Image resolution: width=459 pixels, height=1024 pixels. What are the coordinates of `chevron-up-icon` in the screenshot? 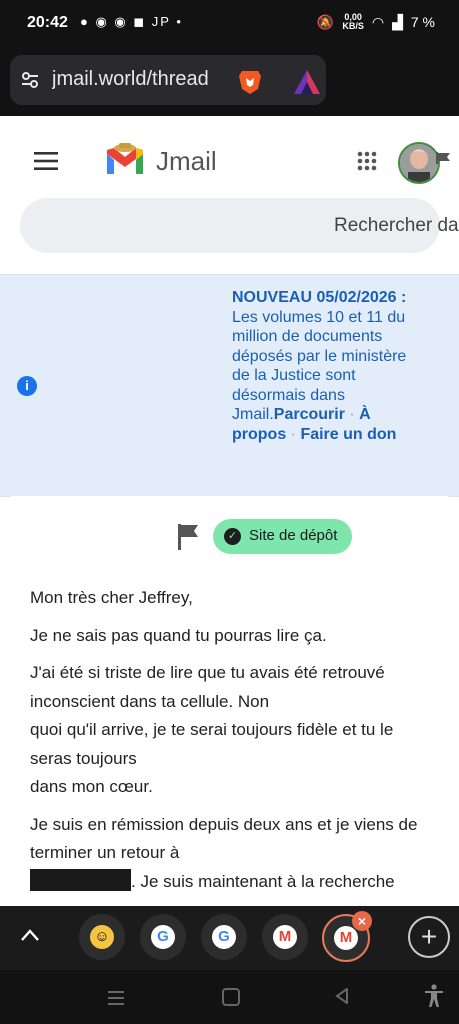 It's located at (30, 935).